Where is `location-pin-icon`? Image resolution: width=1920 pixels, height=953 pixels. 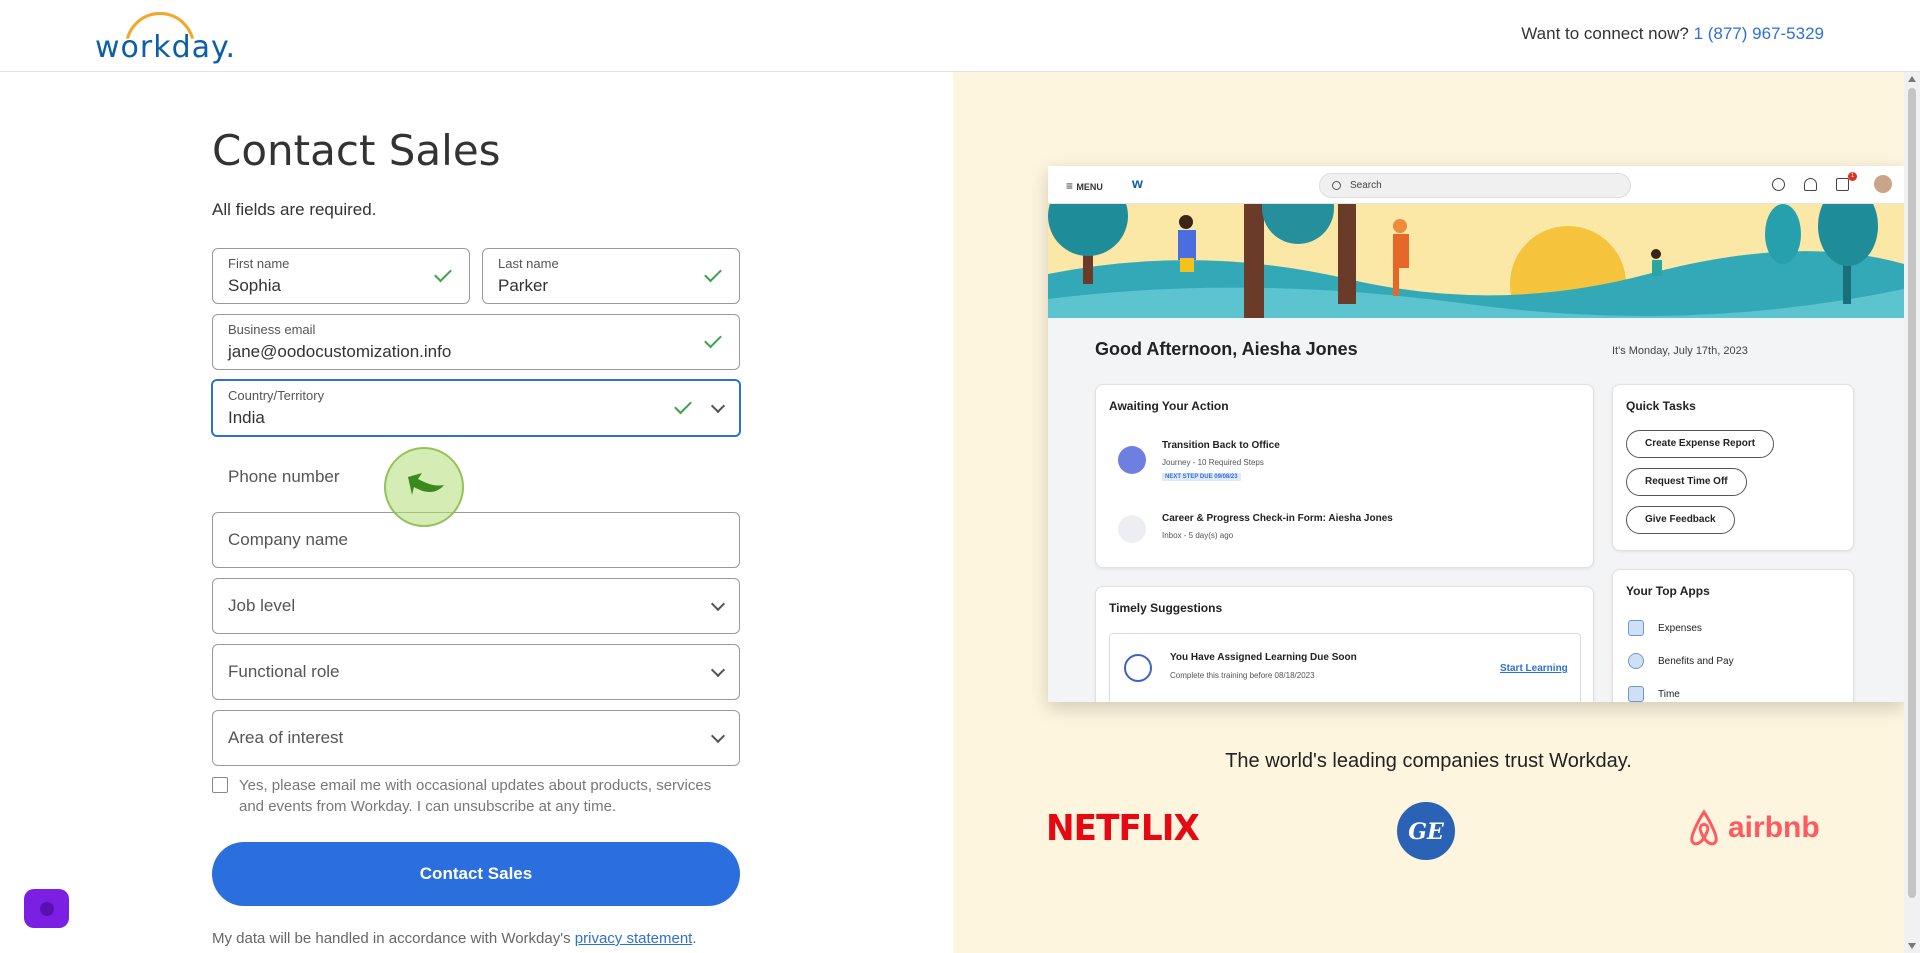
location-pin-icon is located at coordinates (1132, 460).